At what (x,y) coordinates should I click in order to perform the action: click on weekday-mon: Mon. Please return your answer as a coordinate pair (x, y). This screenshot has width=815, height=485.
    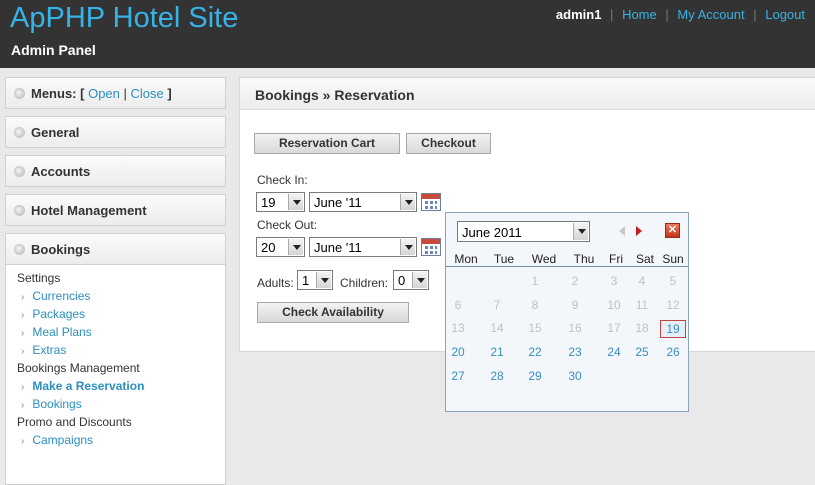
    Looking at the image, I should click on (466, 259).